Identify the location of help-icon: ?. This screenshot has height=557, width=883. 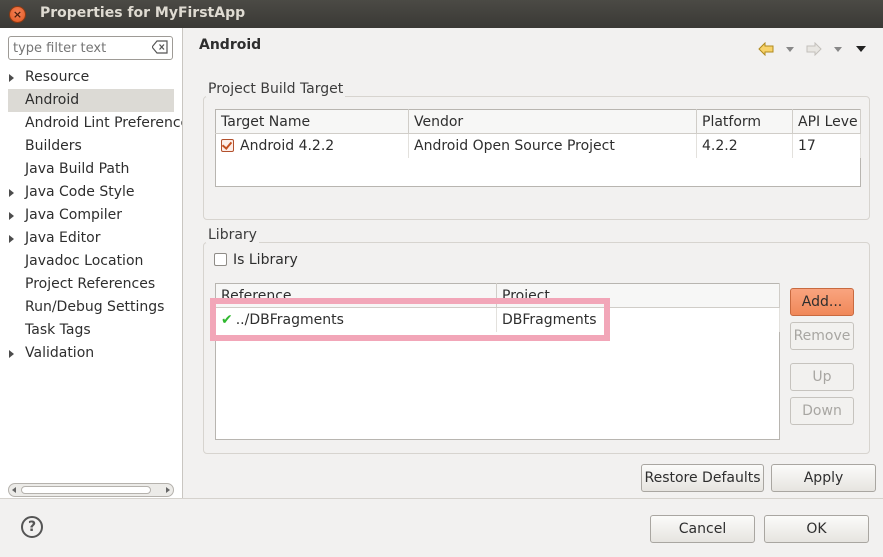
(32, 527).